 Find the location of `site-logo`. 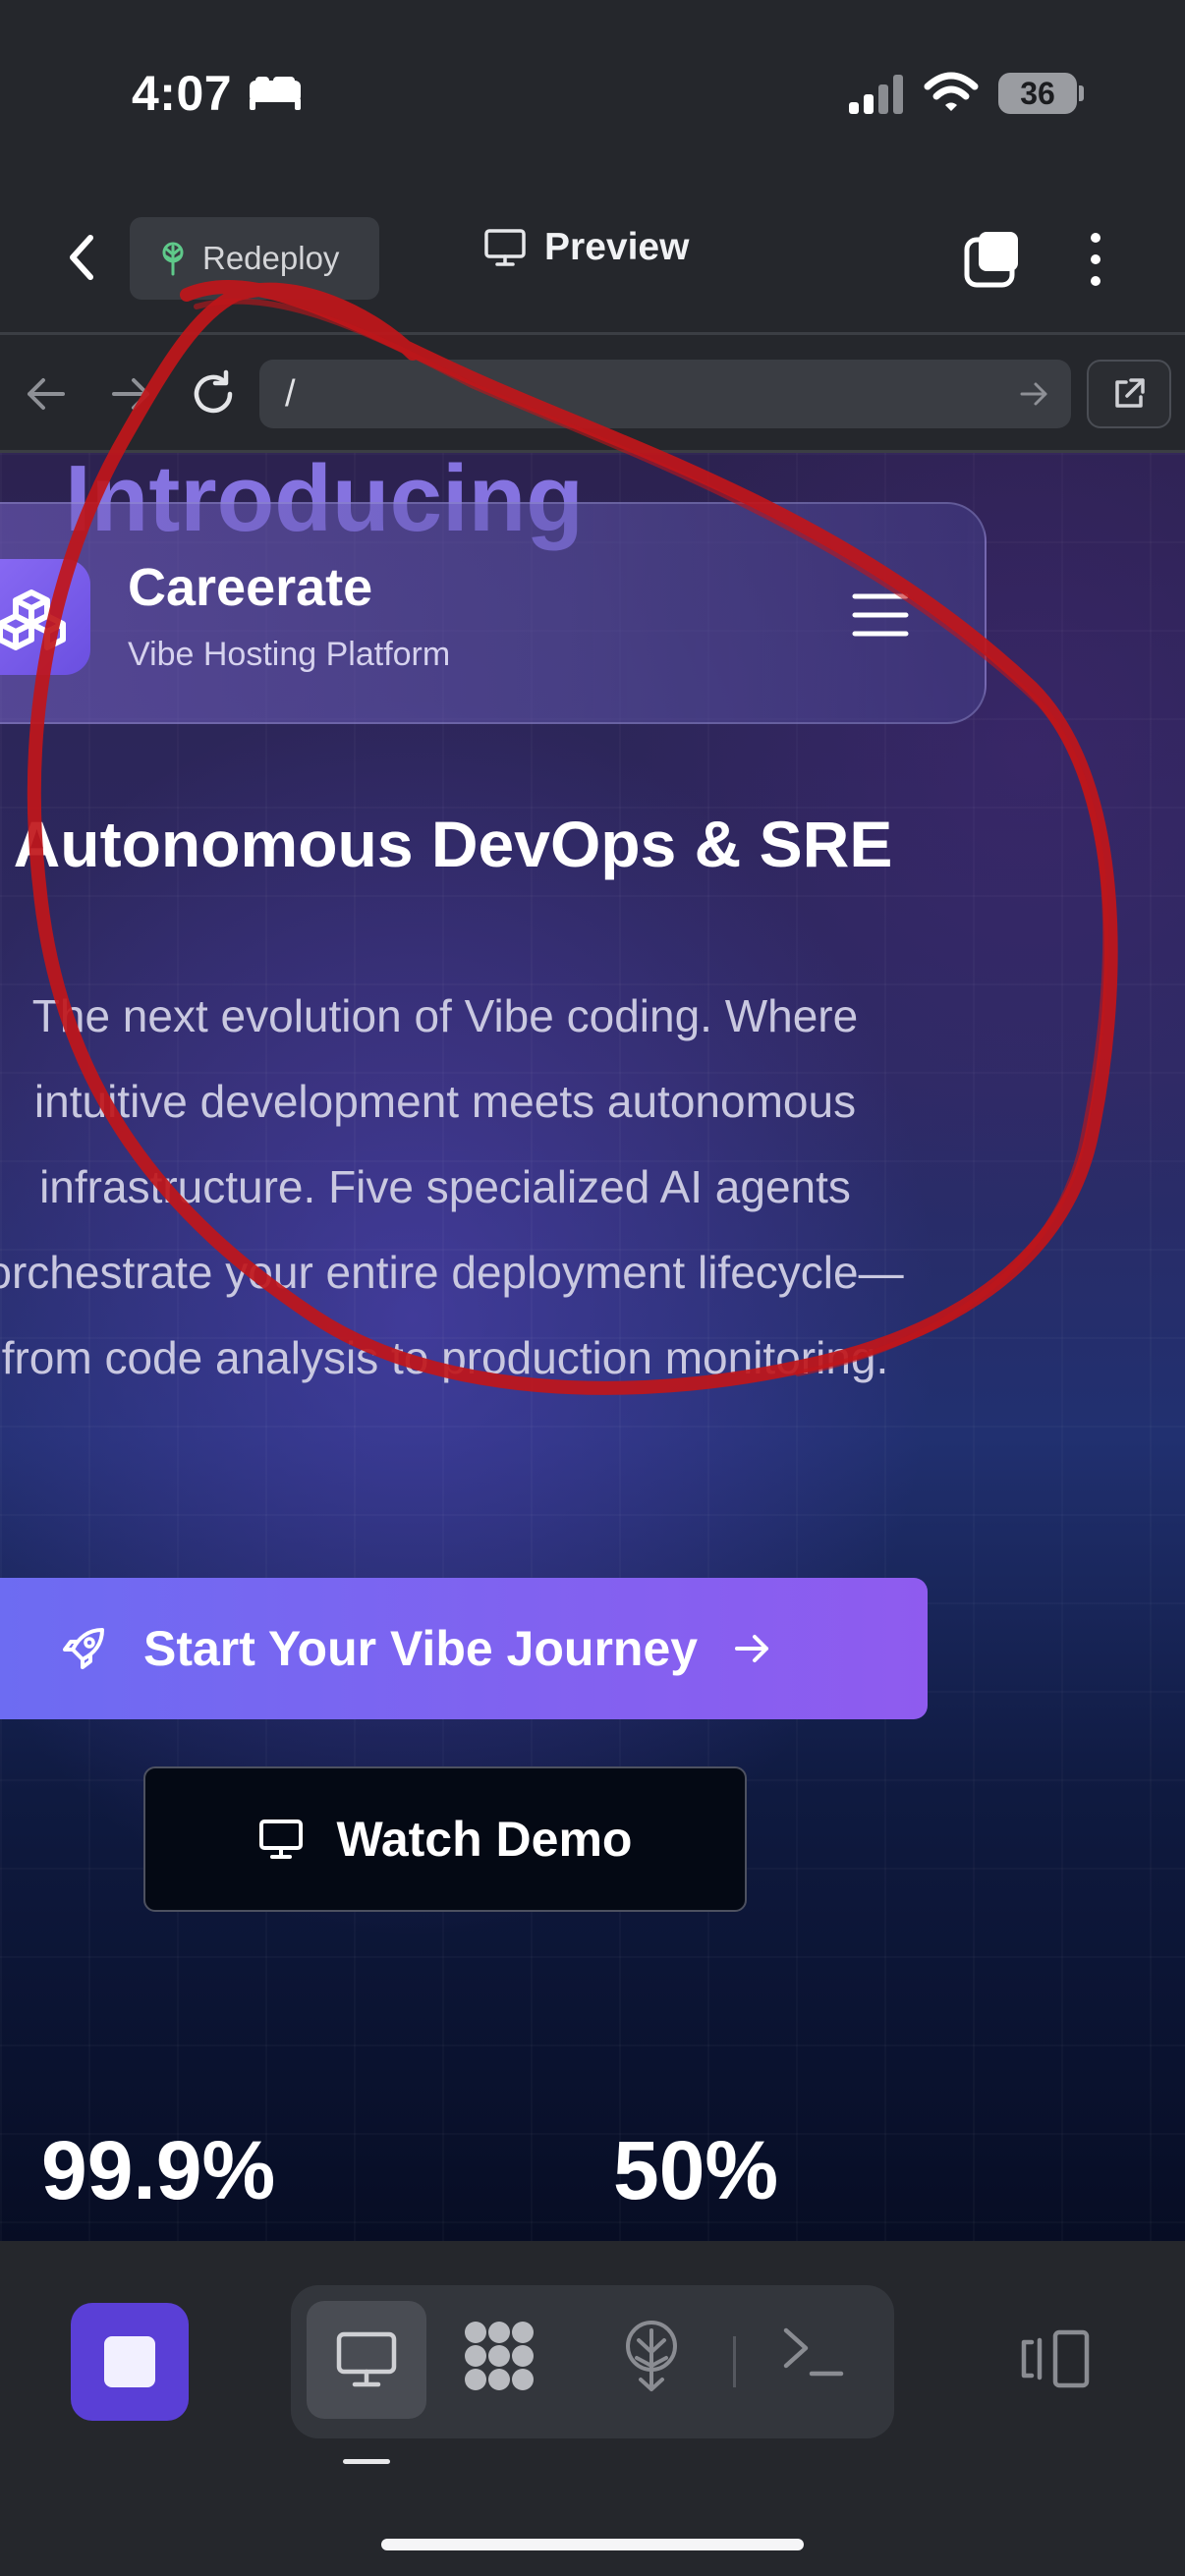

site-logo is located at coordinates (45, 617).